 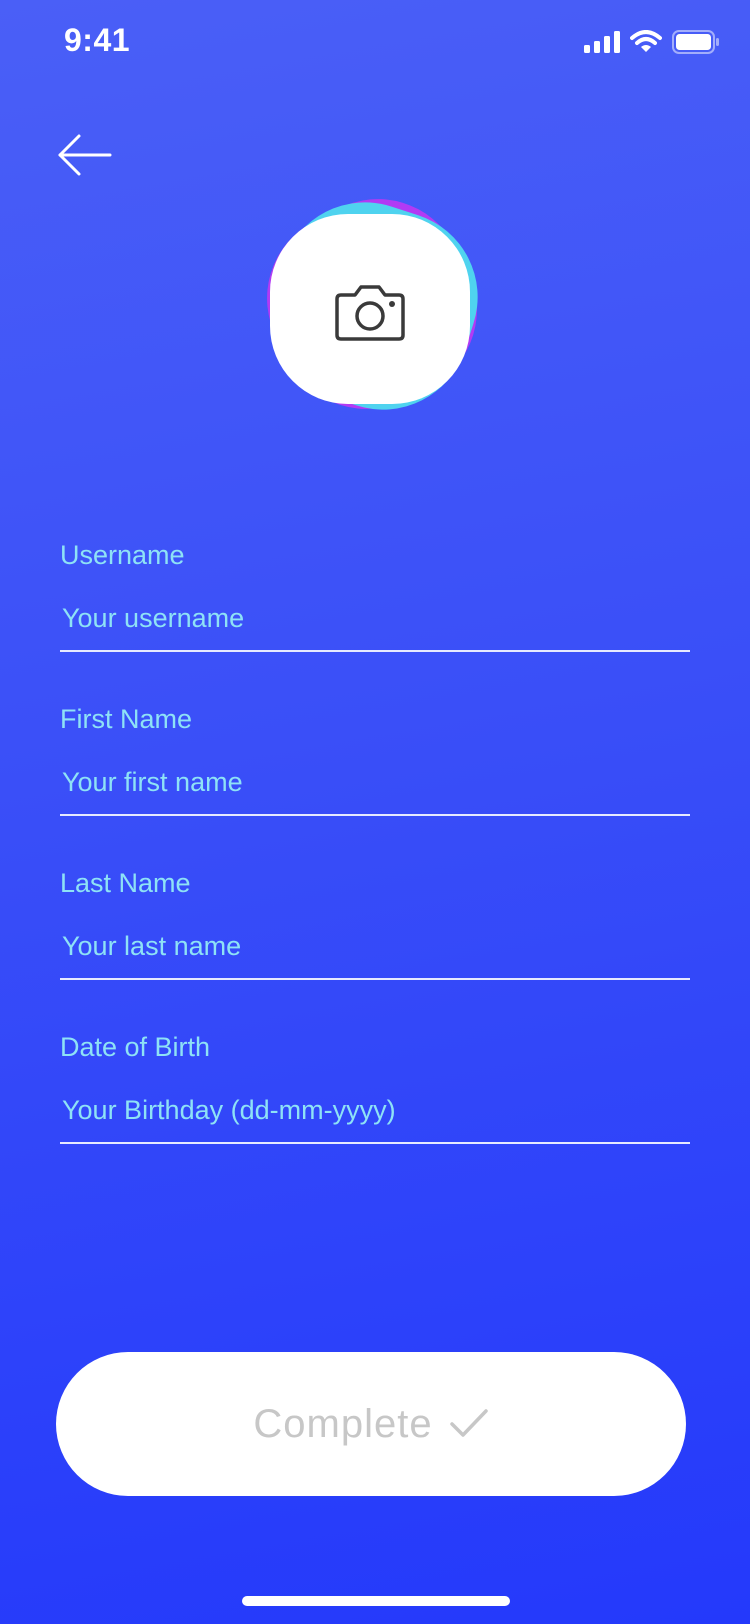 I want to click on status-icons, so click(x=652, y=44).